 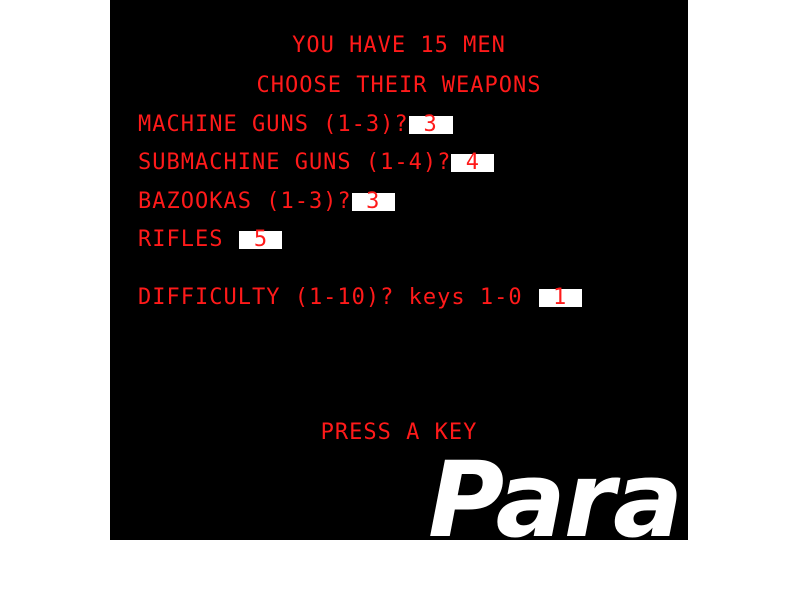 I want to click on choose-weapons-heading: CHOOSE THEIR WEAPONS, so click(x=399, y=85).